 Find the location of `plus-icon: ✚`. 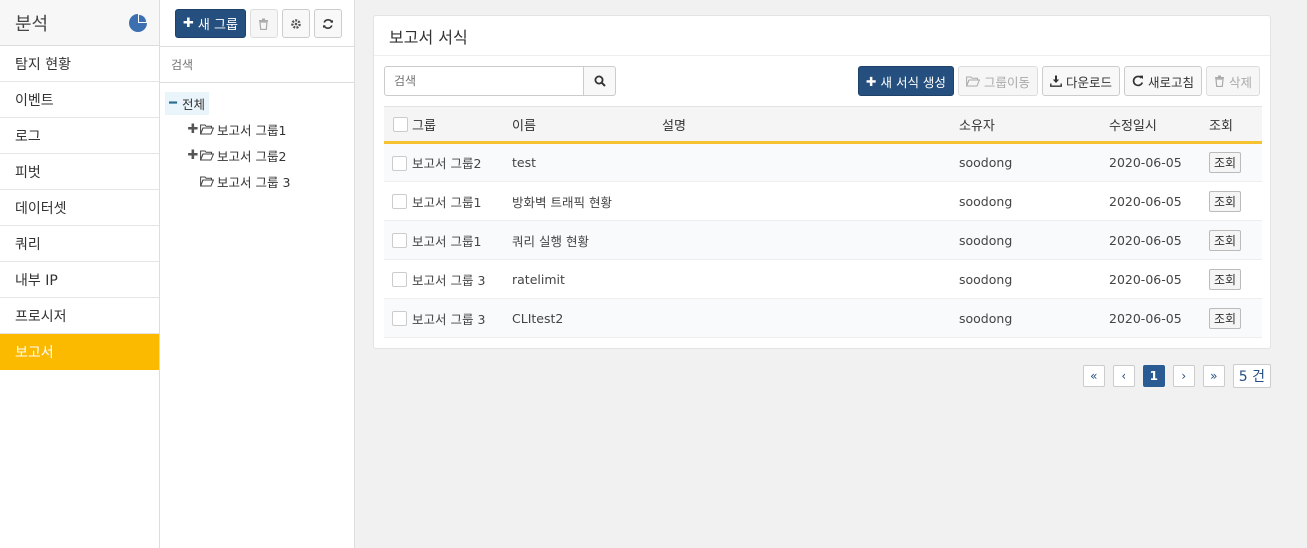

plus-icon: ✚ is located at coordinates (871, 81).